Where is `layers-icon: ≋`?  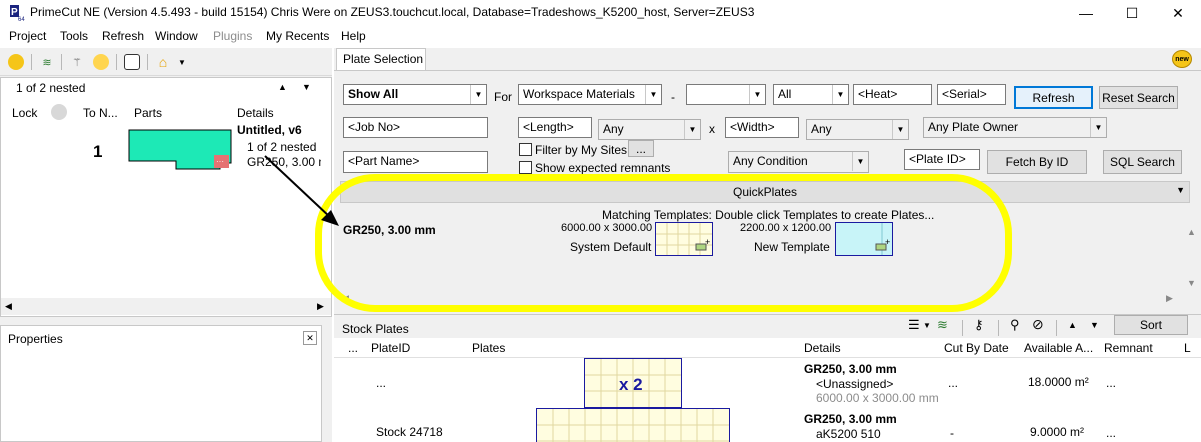
layers-icon: ≋ is located at coordinates (47, 62).